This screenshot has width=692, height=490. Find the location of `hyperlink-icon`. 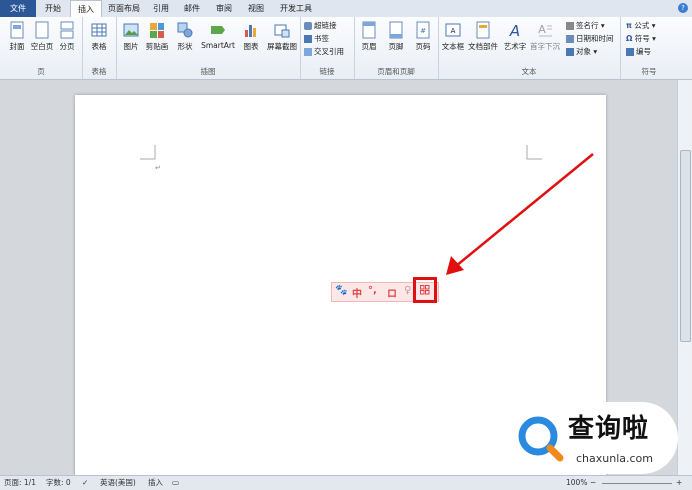

hyperlink-icon is located at coordinates (308, 26).